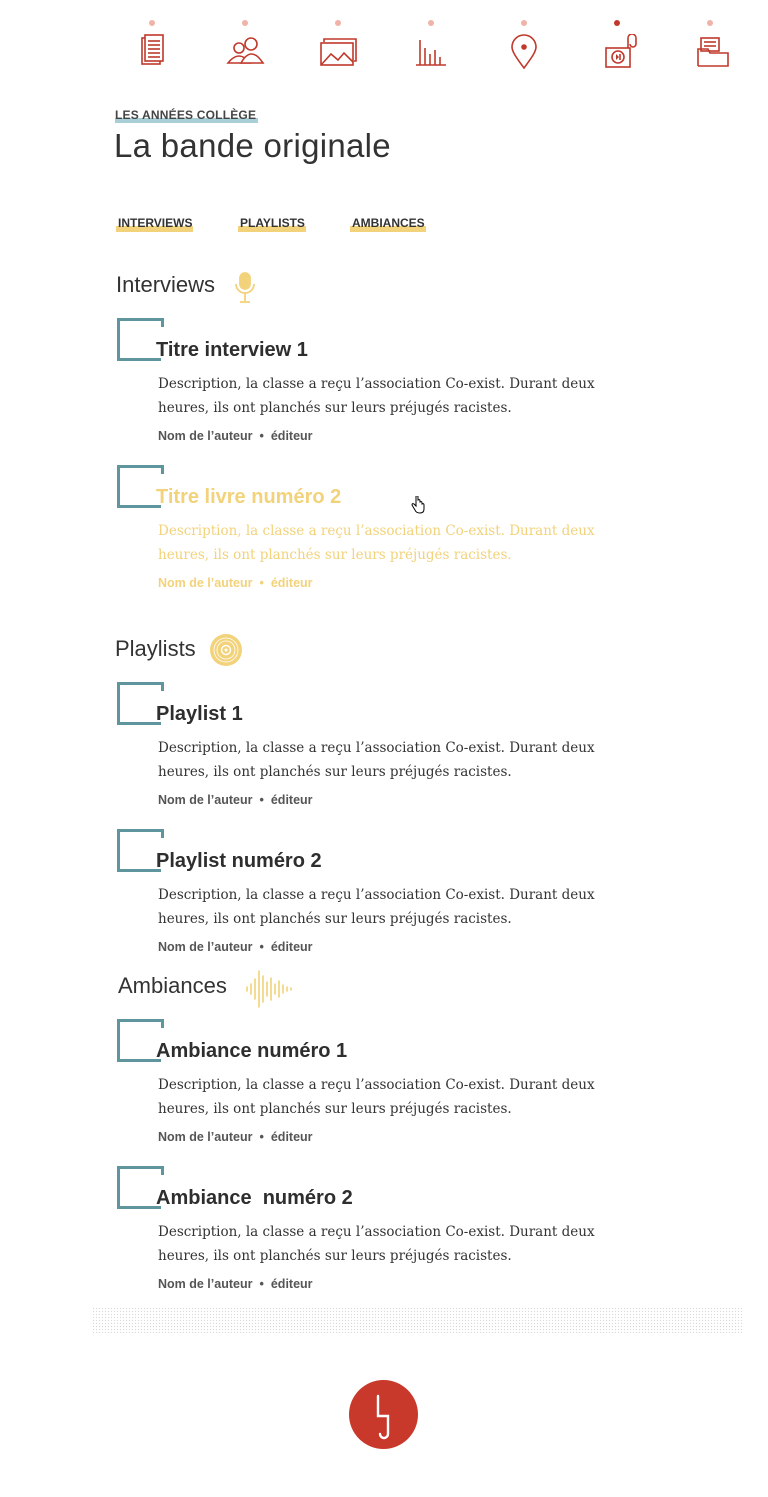 The height and width of the screenshot is (1497, 768). Describe the element at coordinates (252, 145) in the screenshot. I see `page-title: La bande originale` at that location.